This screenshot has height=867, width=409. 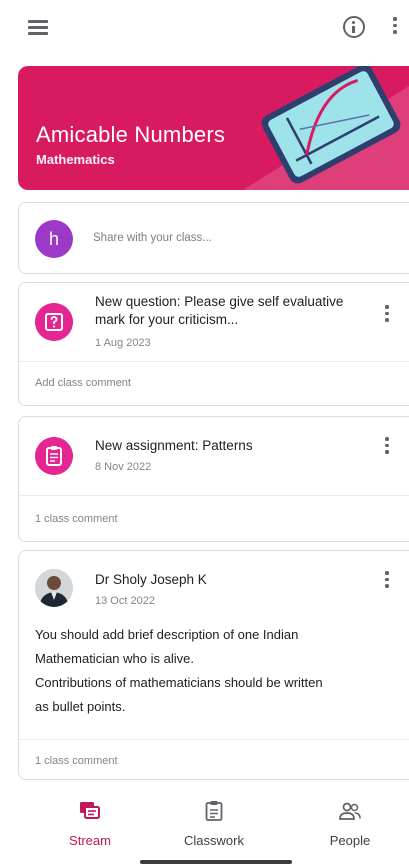 I want to click on nav-stream: Stream, so click(x=90, y=824).